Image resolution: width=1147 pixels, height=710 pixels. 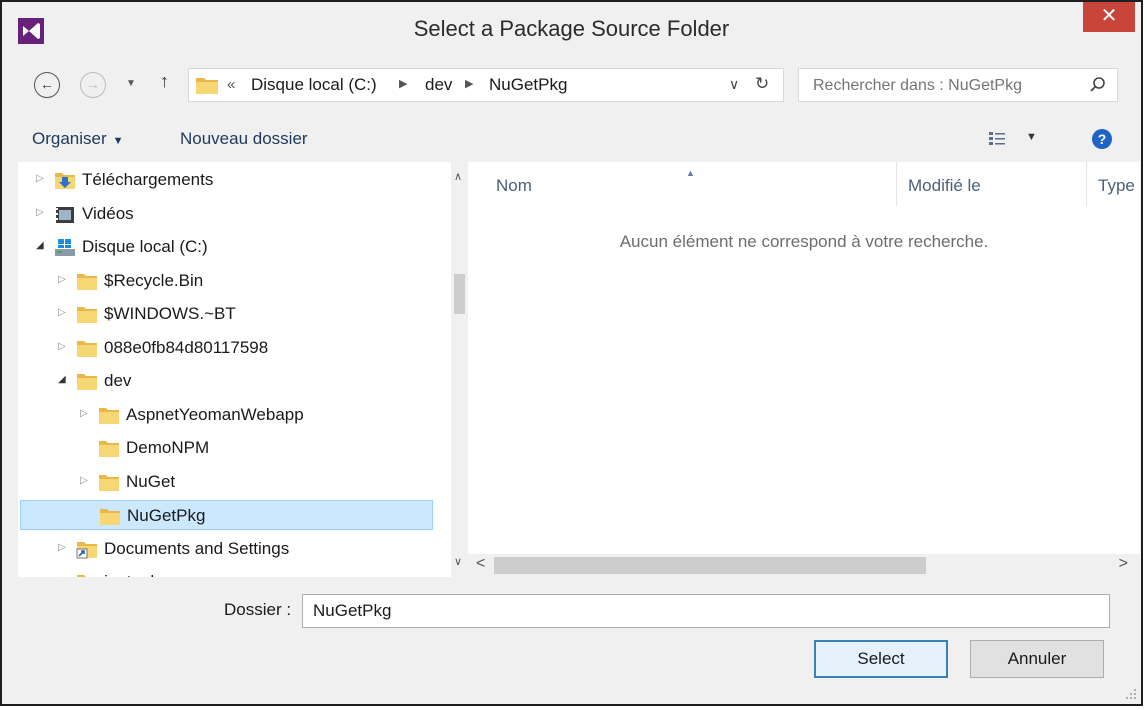 What do you see at coordinates (186, 347) in the screenshot?
I see `tree-item-label: 088e0fb84d80117598` at bounding box center [186, 347].